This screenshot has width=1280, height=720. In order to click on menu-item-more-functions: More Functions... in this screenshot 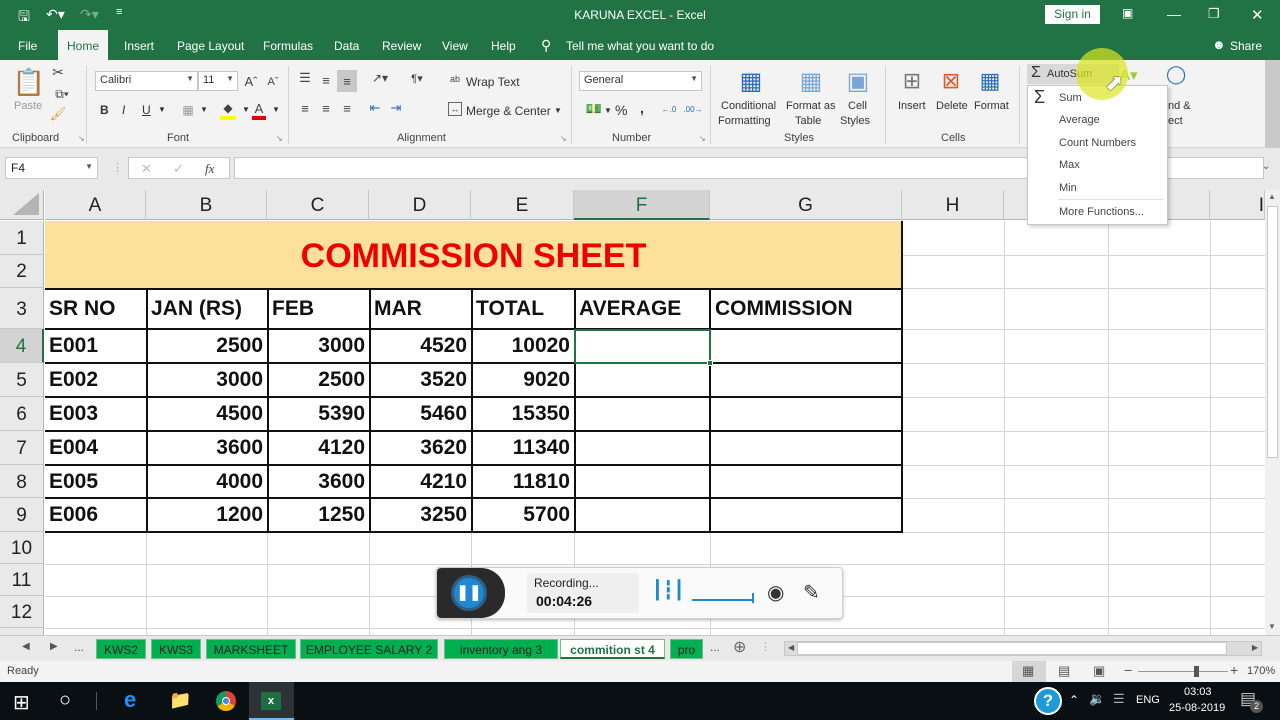, I will do `click(1101, 212)`.